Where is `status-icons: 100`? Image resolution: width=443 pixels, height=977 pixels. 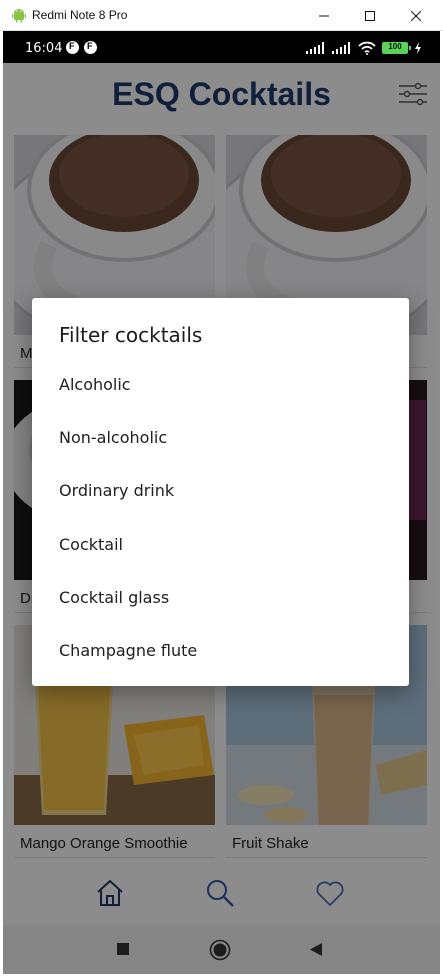
status-icons: 100 is located at coordinates (364, 48).